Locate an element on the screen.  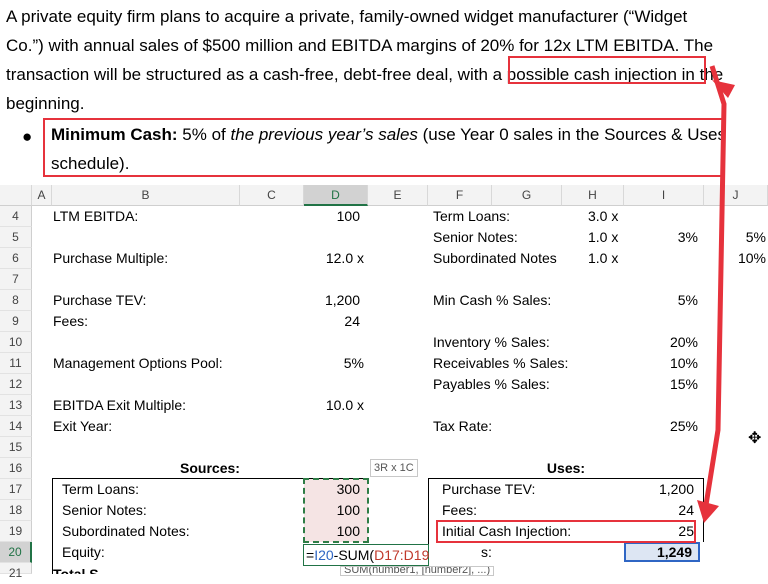
row-header-6: 6 is located at coordinates (16, 258).